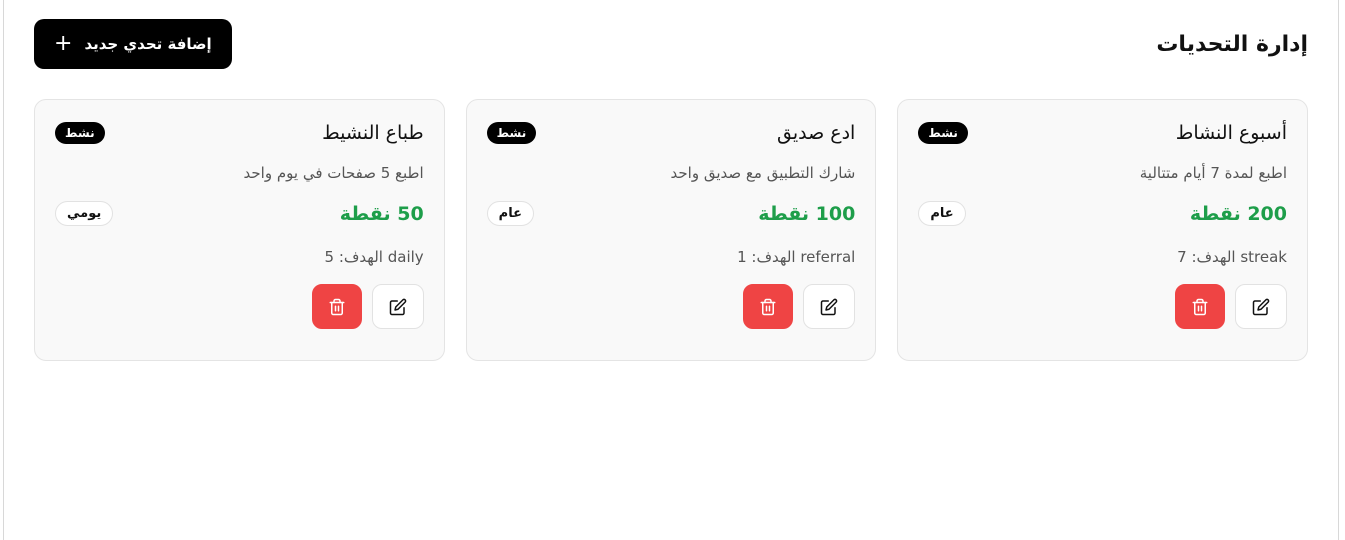 This screenshot has height=540, width=1345. What do you see at coordinates (1231, 133) in the screenshot?
I see `challenge-title: أسبوع النشاط` at bounding box center [1231, 133].